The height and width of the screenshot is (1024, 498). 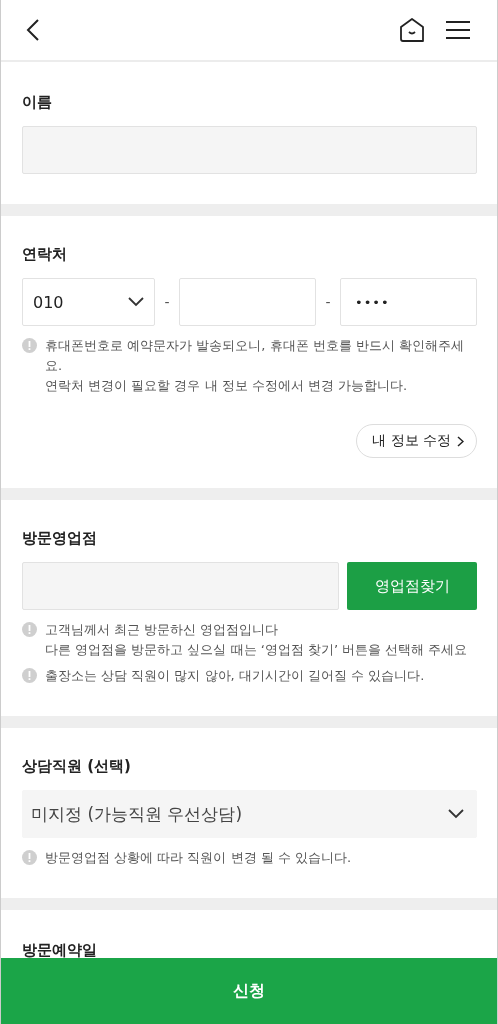 I want to click on edit-info-button: 내 정보 수정, so click(x=416, y=441).